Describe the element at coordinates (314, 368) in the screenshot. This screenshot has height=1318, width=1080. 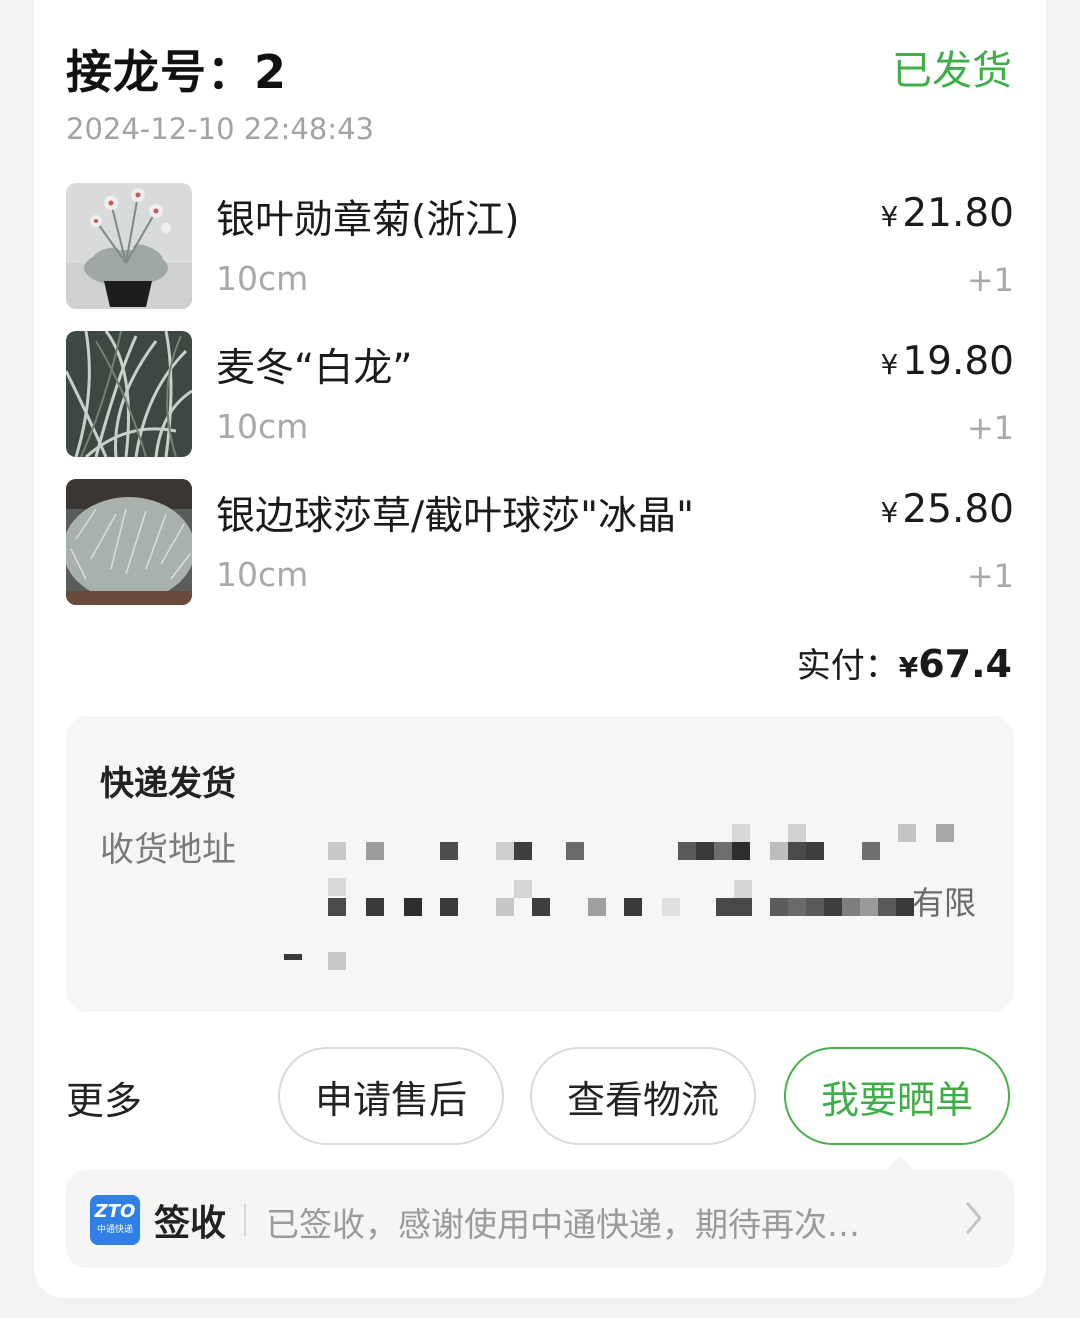
I see `product-name: 麦冬“白龙”` at that location.